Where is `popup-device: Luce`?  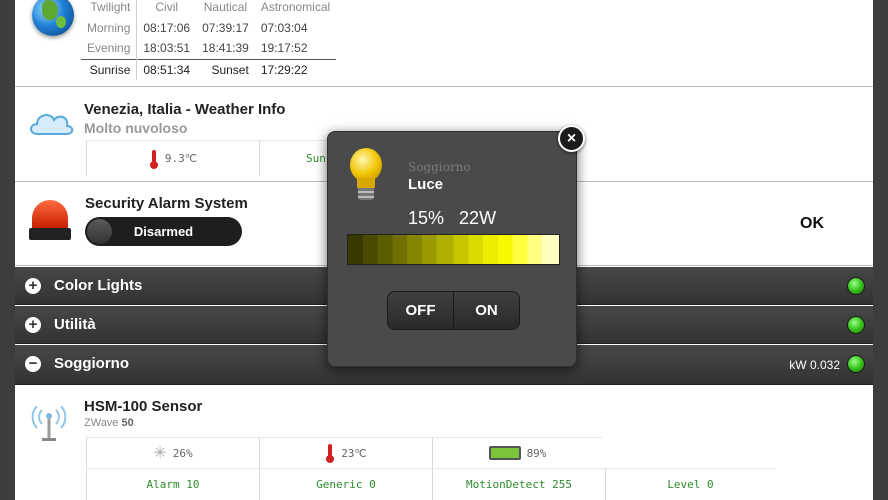
popup-device: Luce is located at coordinates (426, 184).